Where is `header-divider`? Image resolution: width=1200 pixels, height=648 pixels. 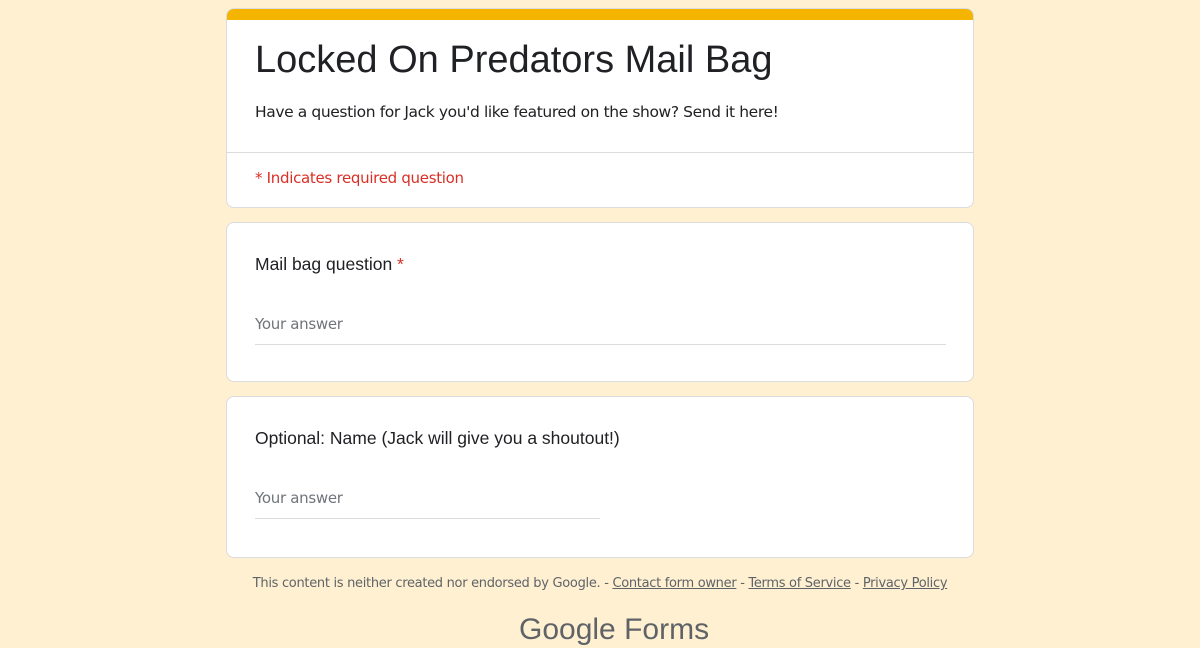
header-divider is located at coordinates (600, 152).